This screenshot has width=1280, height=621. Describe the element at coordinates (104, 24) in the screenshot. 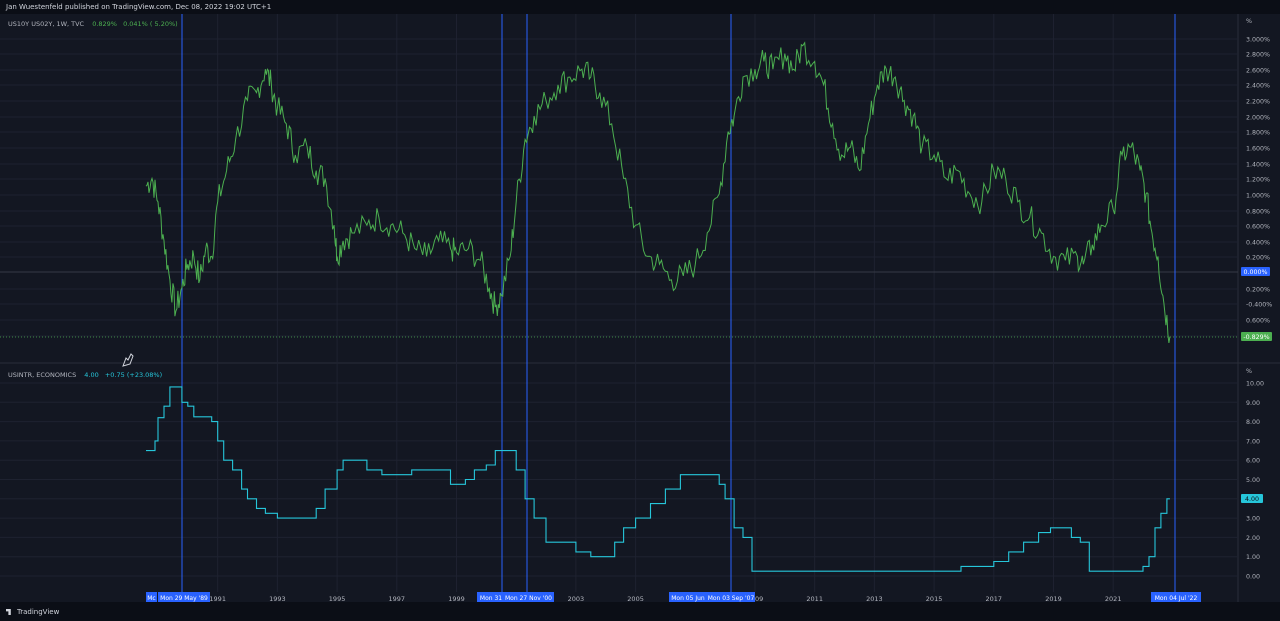

I see `top-legend-value: 0.829%` at that location.